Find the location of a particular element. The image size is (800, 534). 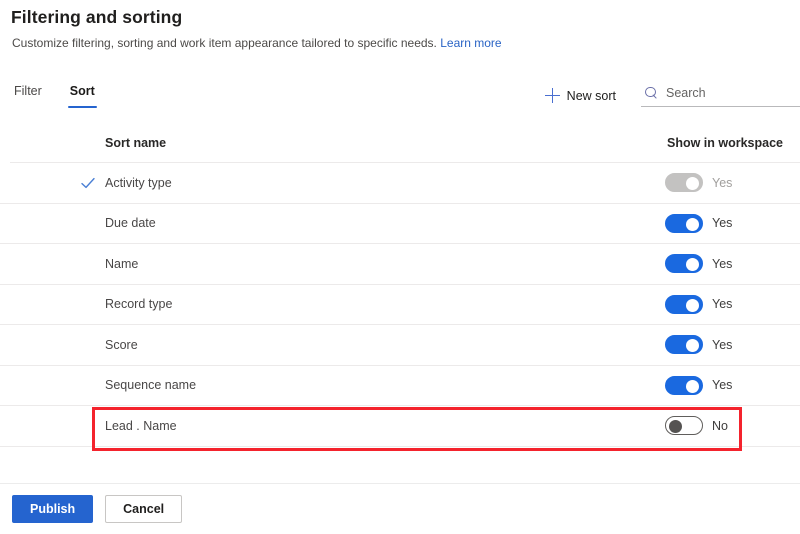

column-header-show-in-workspace: Show in workspace is located at coordinates (725, 143).